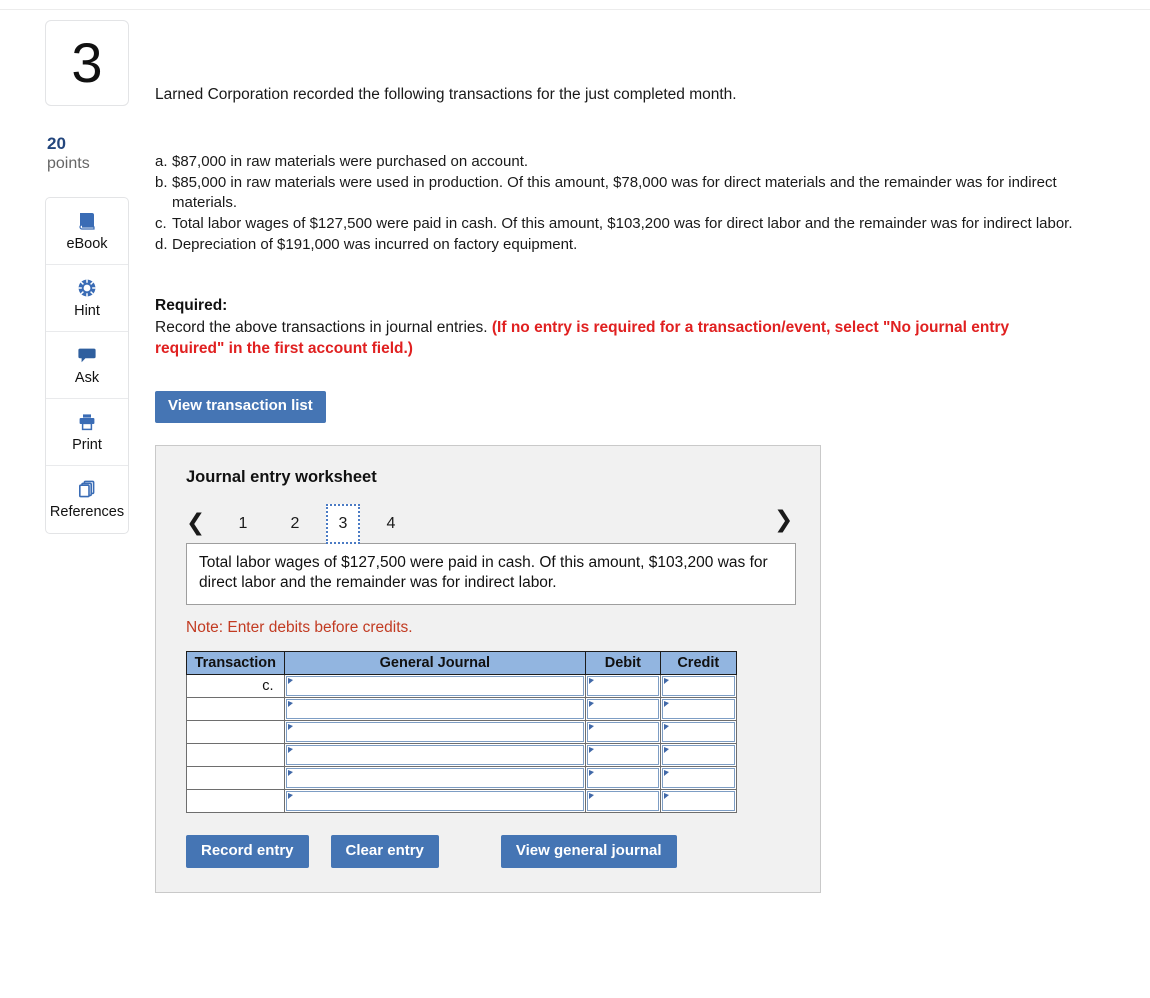  I want to click on sidebar-item-ebook: eBook, so click(87, 231).